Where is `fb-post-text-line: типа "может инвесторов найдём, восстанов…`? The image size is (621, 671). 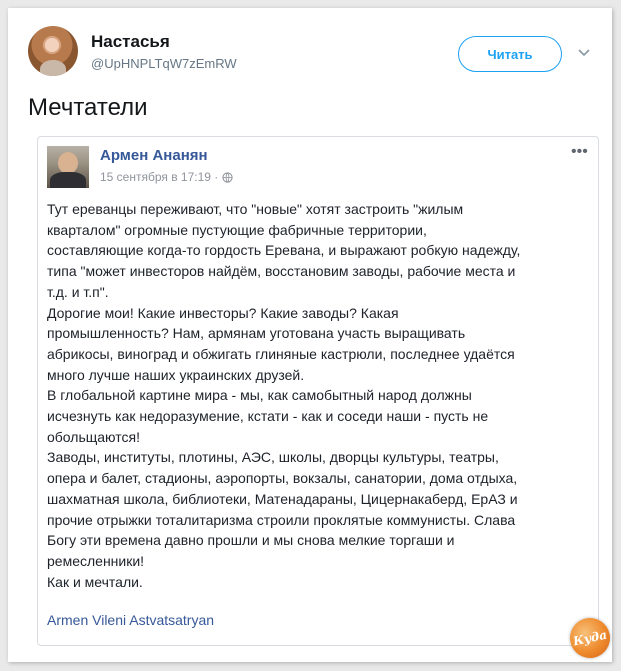 fb-post-text-line: типа "может инвесторов найдём, восстанов… is located at coordinates (281, 271).